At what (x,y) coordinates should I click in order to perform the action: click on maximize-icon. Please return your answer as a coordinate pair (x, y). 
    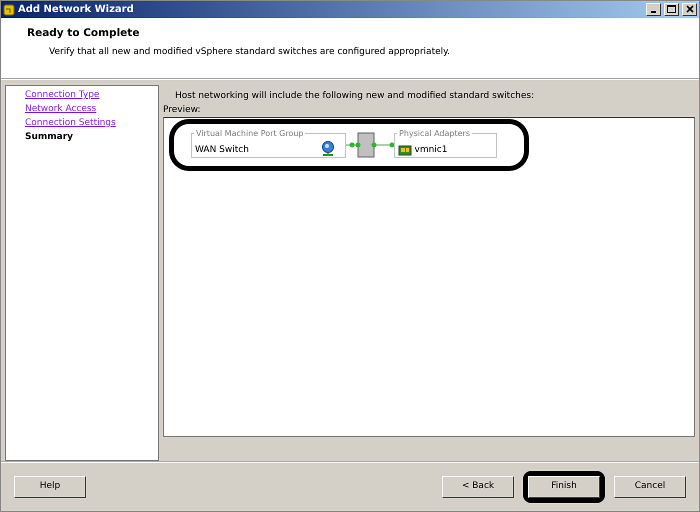
    Looking at the image, I should click on (671, 9).